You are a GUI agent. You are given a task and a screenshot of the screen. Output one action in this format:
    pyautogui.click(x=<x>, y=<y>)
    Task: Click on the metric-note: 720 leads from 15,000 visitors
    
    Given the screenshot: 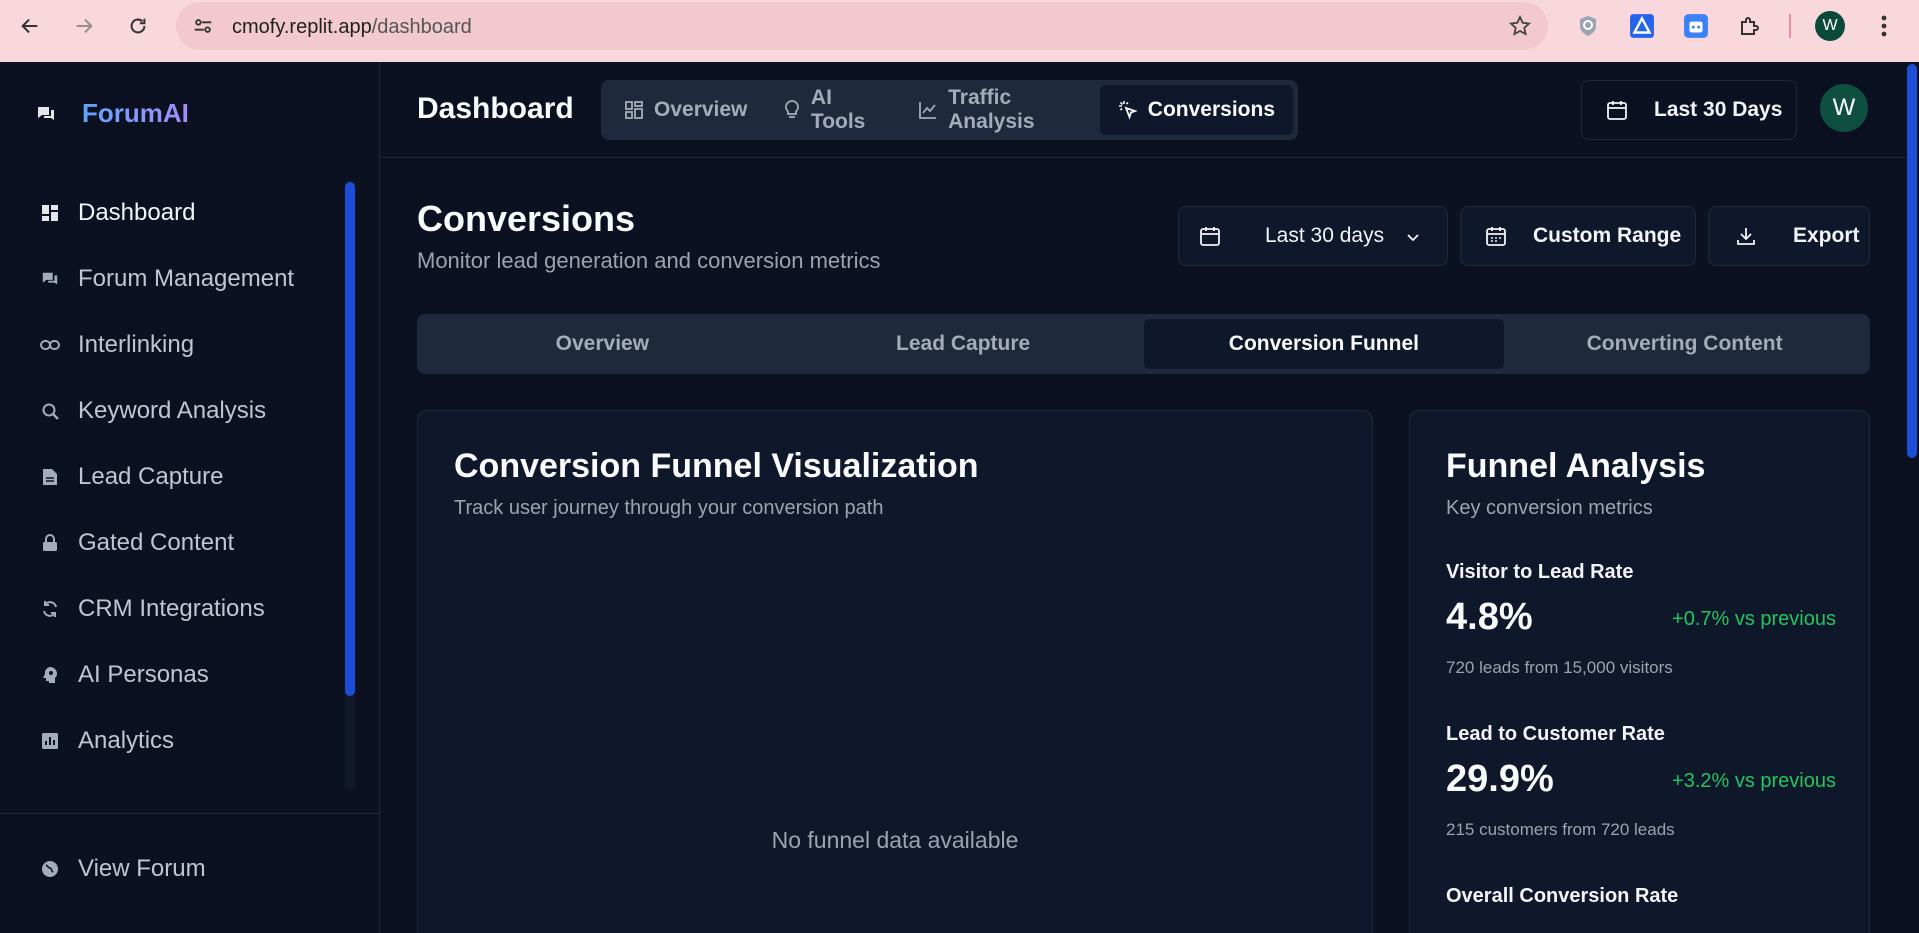 What is the action you would take?
    pyautogui.click(x=1559, y=667)
    